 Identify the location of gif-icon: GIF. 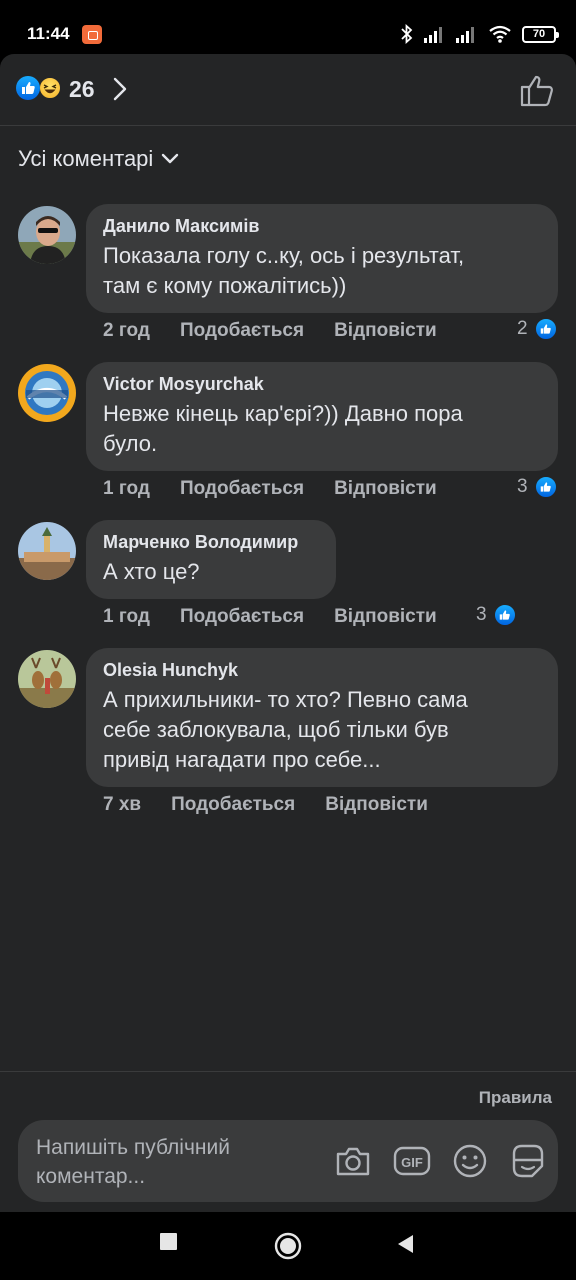
(412, 1161).